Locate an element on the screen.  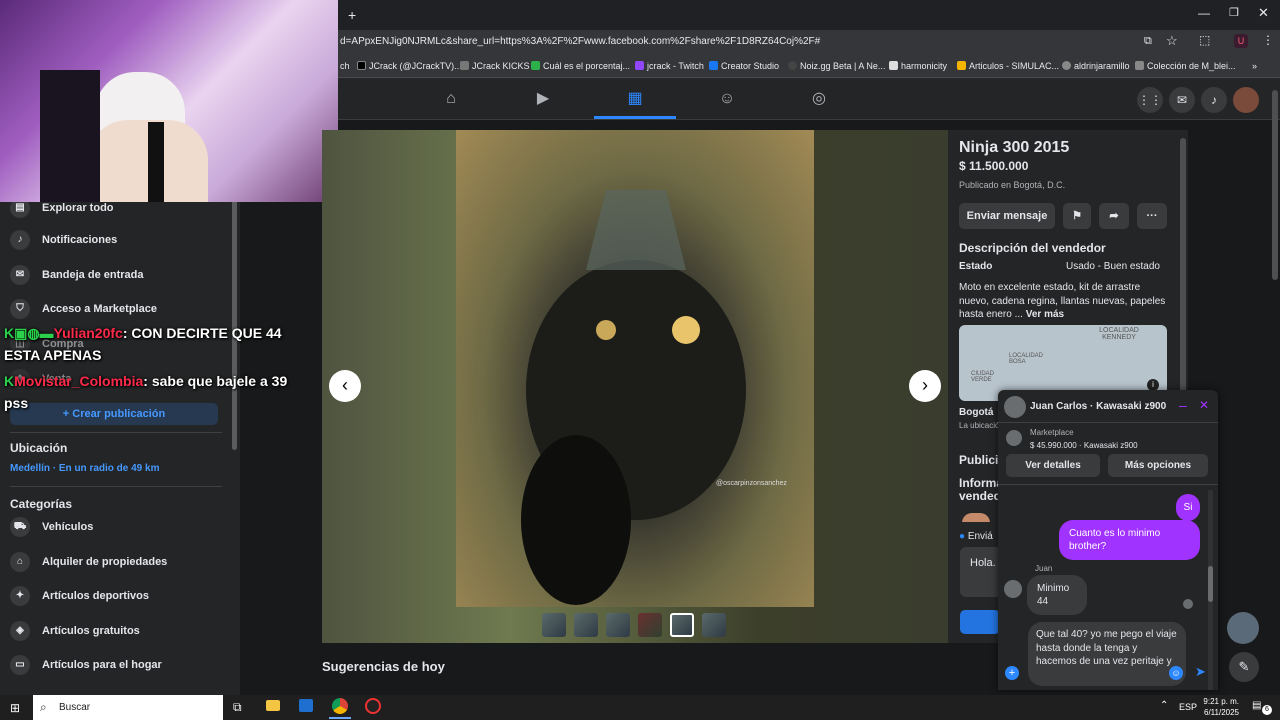
restore-icon: ❐ is located at coordinates (1234, 12).